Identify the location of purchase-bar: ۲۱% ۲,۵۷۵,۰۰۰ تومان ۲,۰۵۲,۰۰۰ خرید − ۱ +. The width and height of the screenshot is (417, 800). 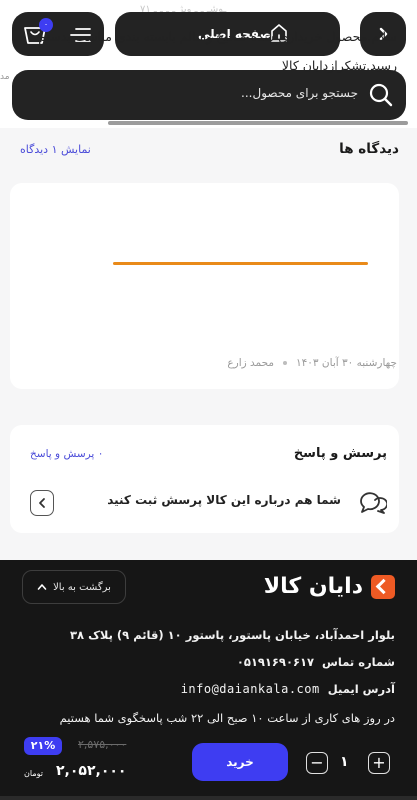
(210, 761).